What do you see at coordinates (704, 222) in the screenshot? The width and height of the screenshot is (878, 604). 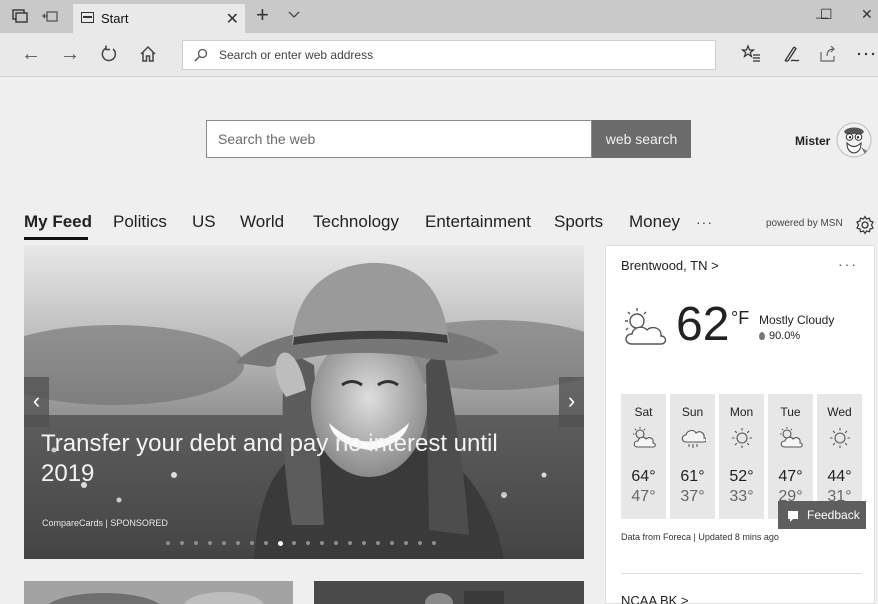 I see `more-tabs-button: ···` at bounding box center [704, 222].